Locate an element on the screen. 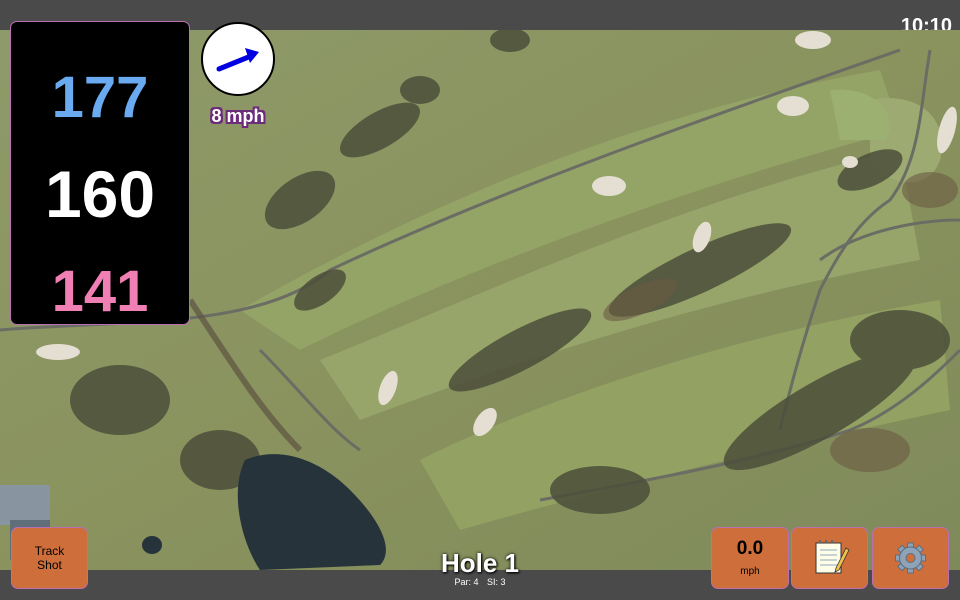 This screenshot has height=600, width=960. track-shot-label-line2: Shot is located at coordinates (49, 565).